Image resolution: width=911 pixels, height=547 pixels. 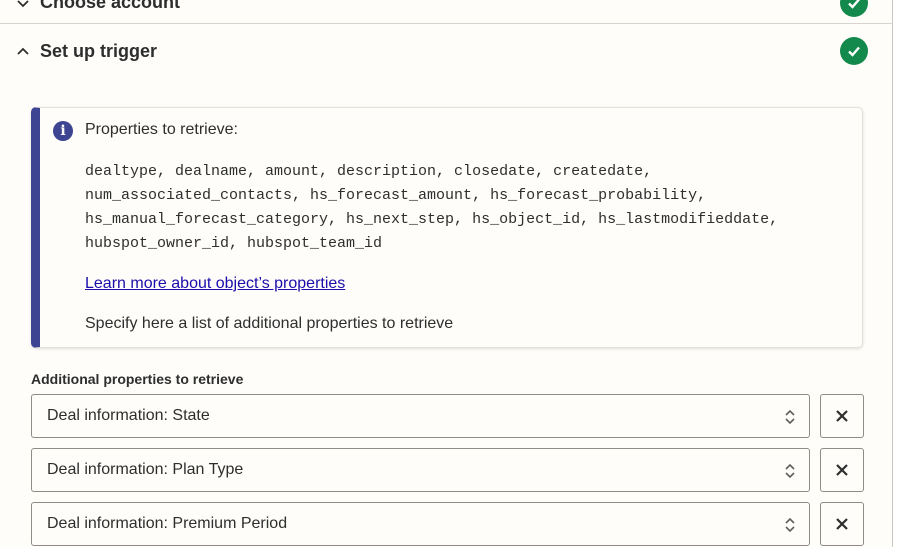 I want to click on section-set-up-trigger: Set up trigger, so click(x=446, y=51).